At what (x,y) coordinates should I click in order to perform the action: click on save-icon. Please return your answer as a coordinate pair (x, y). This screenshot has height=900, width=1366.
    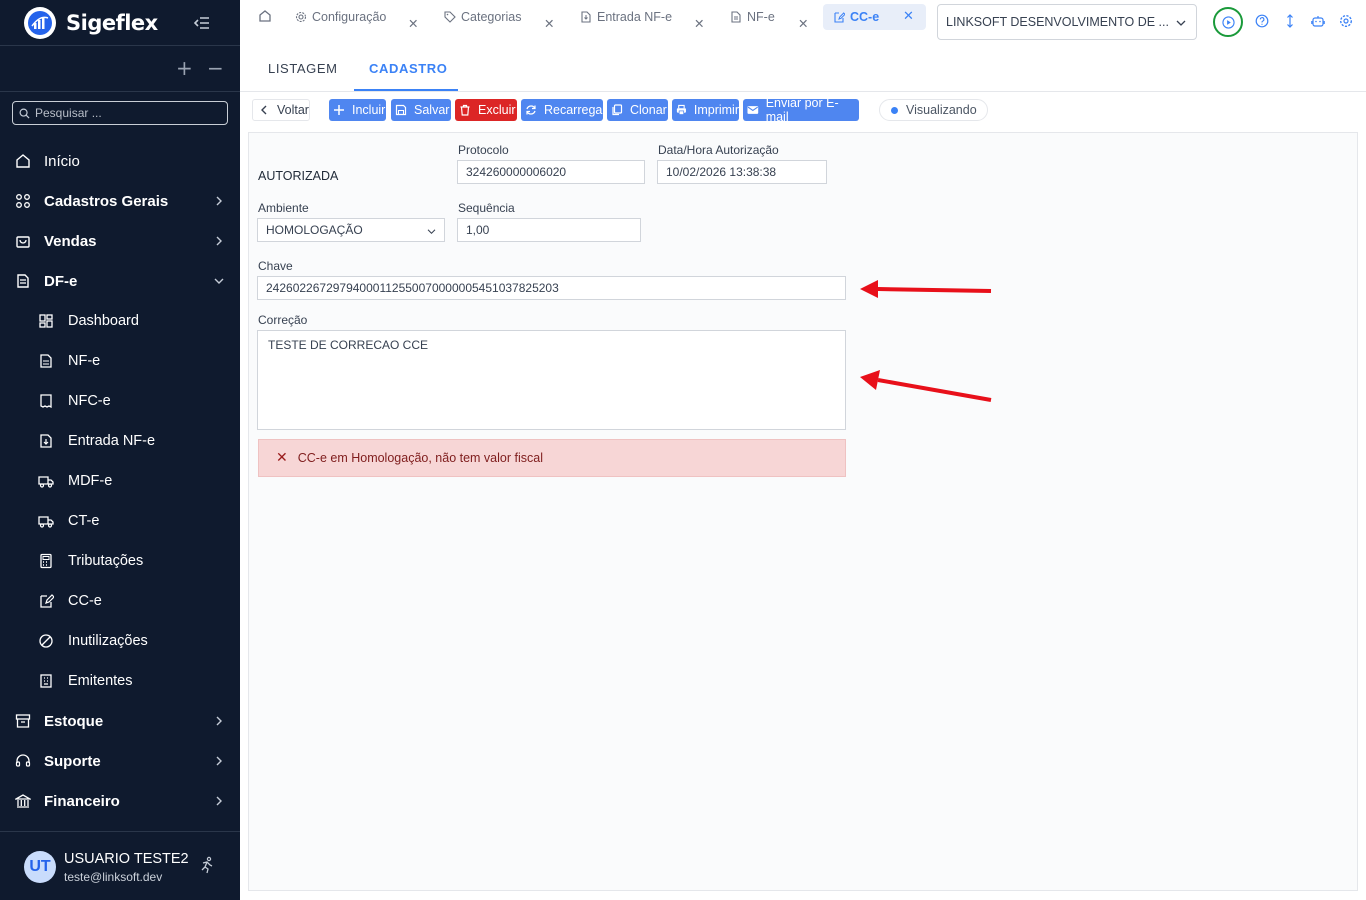
    Looking at the image, I should click on (401, 110).